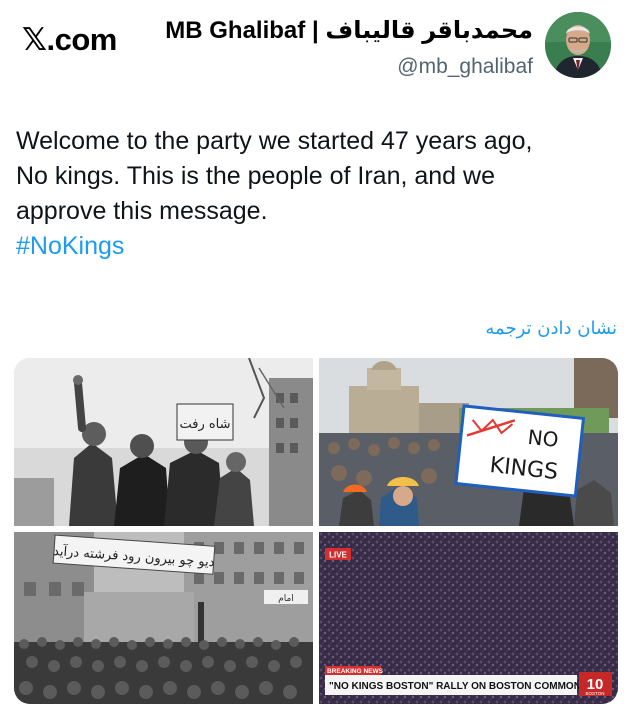 The height and width of the screenshot is (720, 633). I want to click on live-badge: LIVE, so click(338, 555).